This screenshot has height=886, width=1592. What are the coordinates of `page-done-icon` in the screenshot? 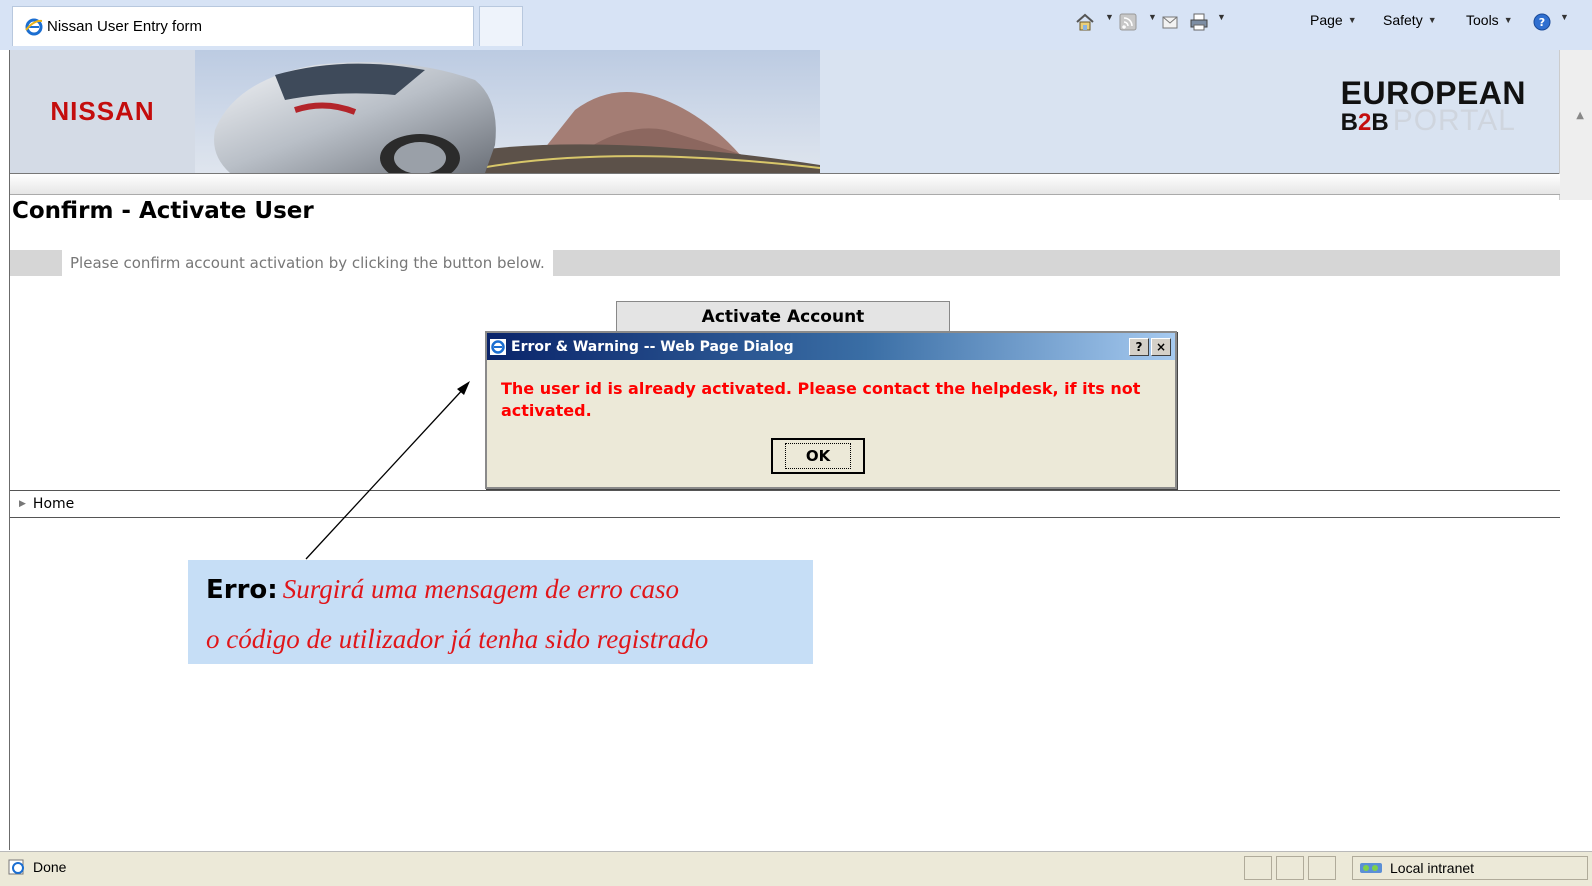 It's located at (16, 867).